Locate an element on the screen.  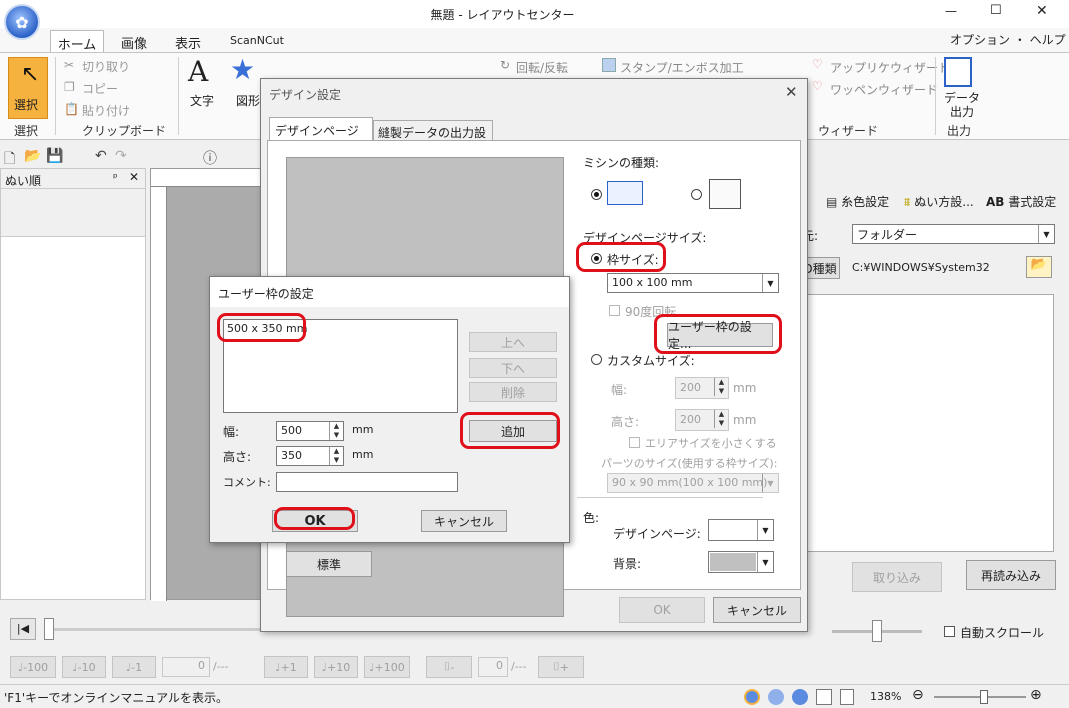
parts-size-select: 90 x 90 mm(100 x 100 mm) ▼ is located at coordinates (693, 483).